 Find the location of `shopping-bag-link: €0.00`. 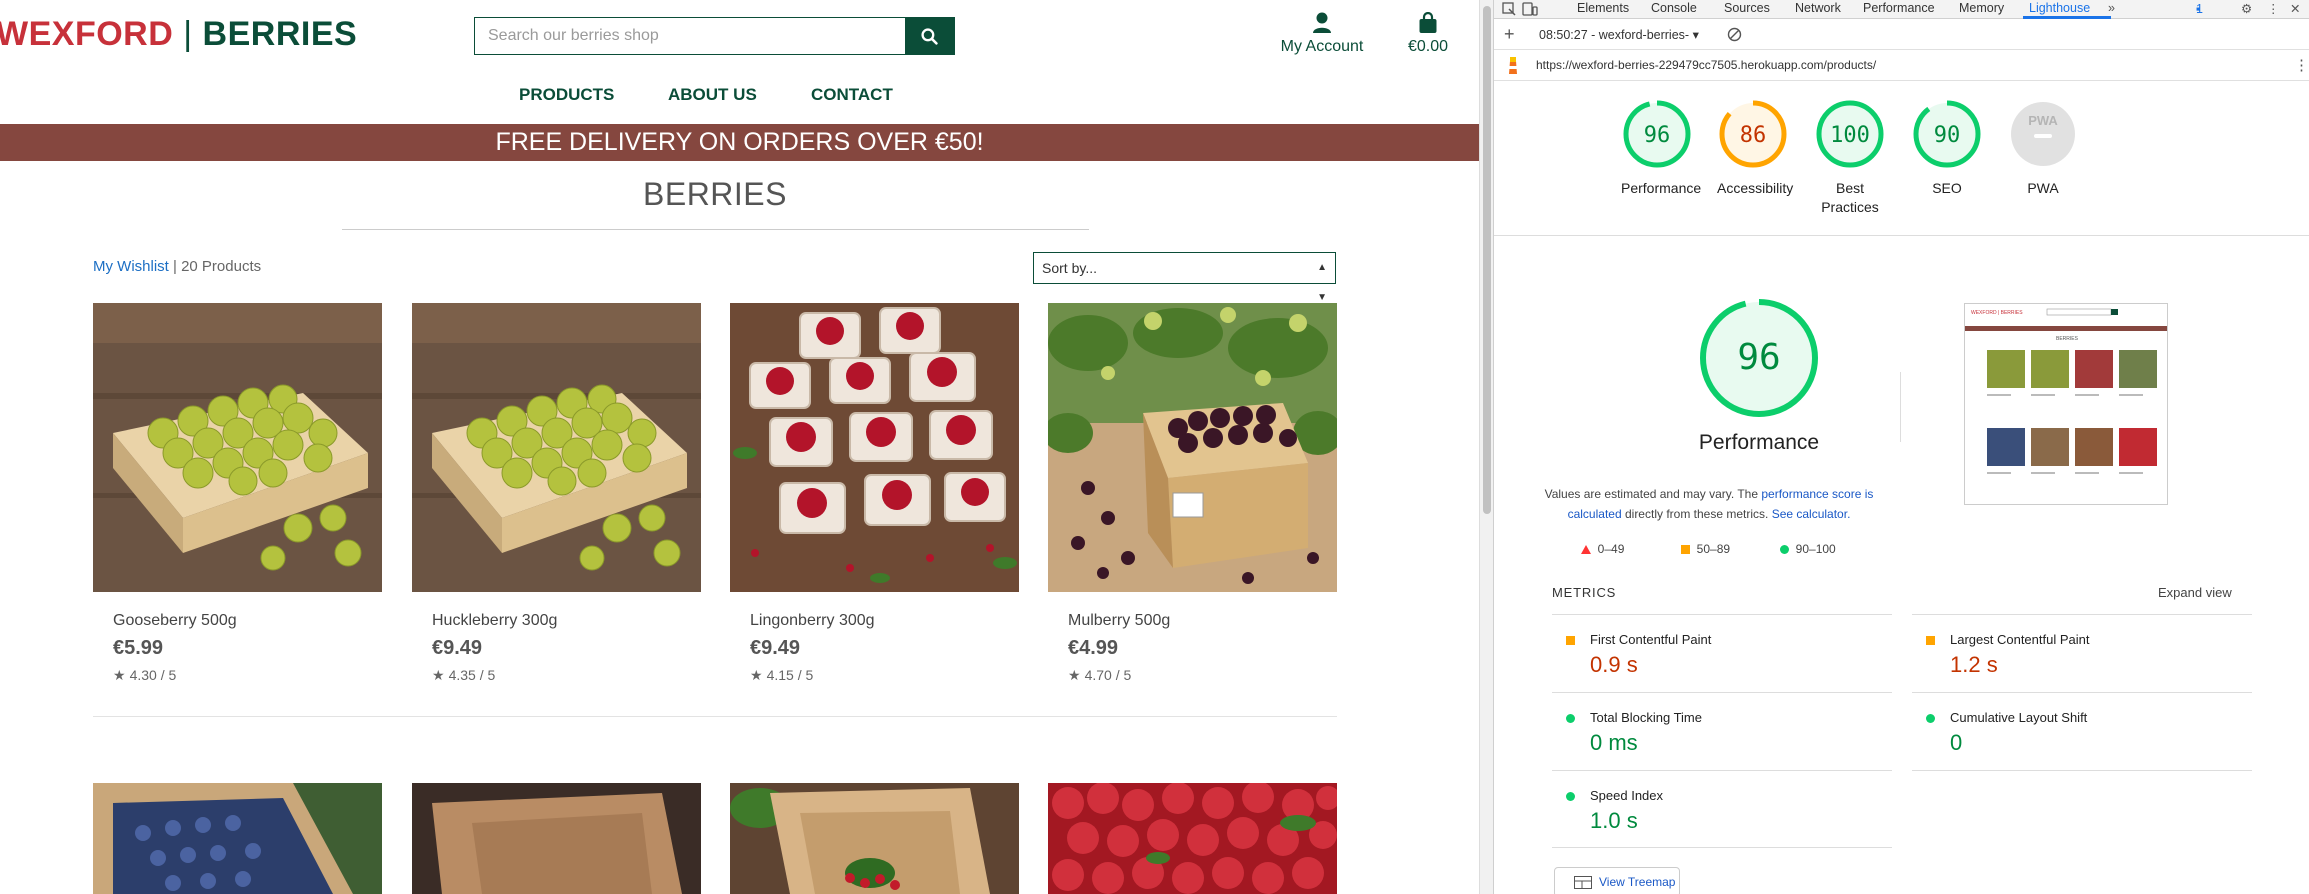

shopping-bag-link: €0.00 is located at coordinates (1428, 34).